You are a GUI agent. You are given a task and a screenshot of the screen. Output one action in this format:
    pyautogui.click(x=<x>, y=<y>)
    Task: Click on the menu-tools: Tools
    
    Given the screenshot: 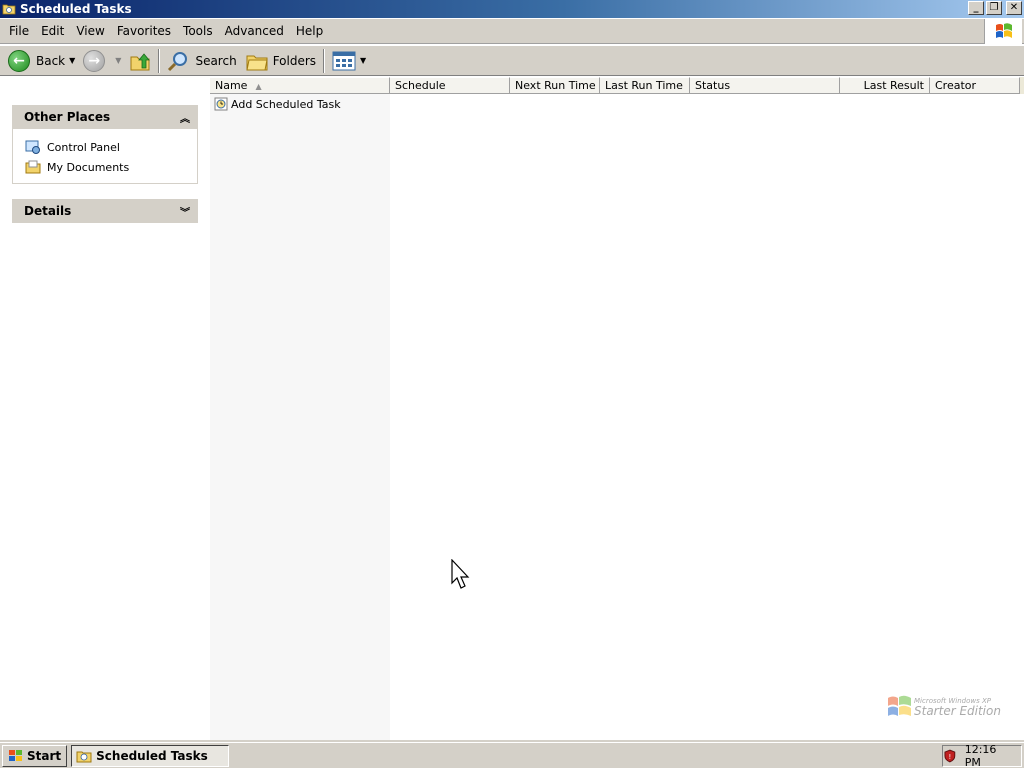 What is the action you would take?
    pyautogui.click(x=198, y=31)
    